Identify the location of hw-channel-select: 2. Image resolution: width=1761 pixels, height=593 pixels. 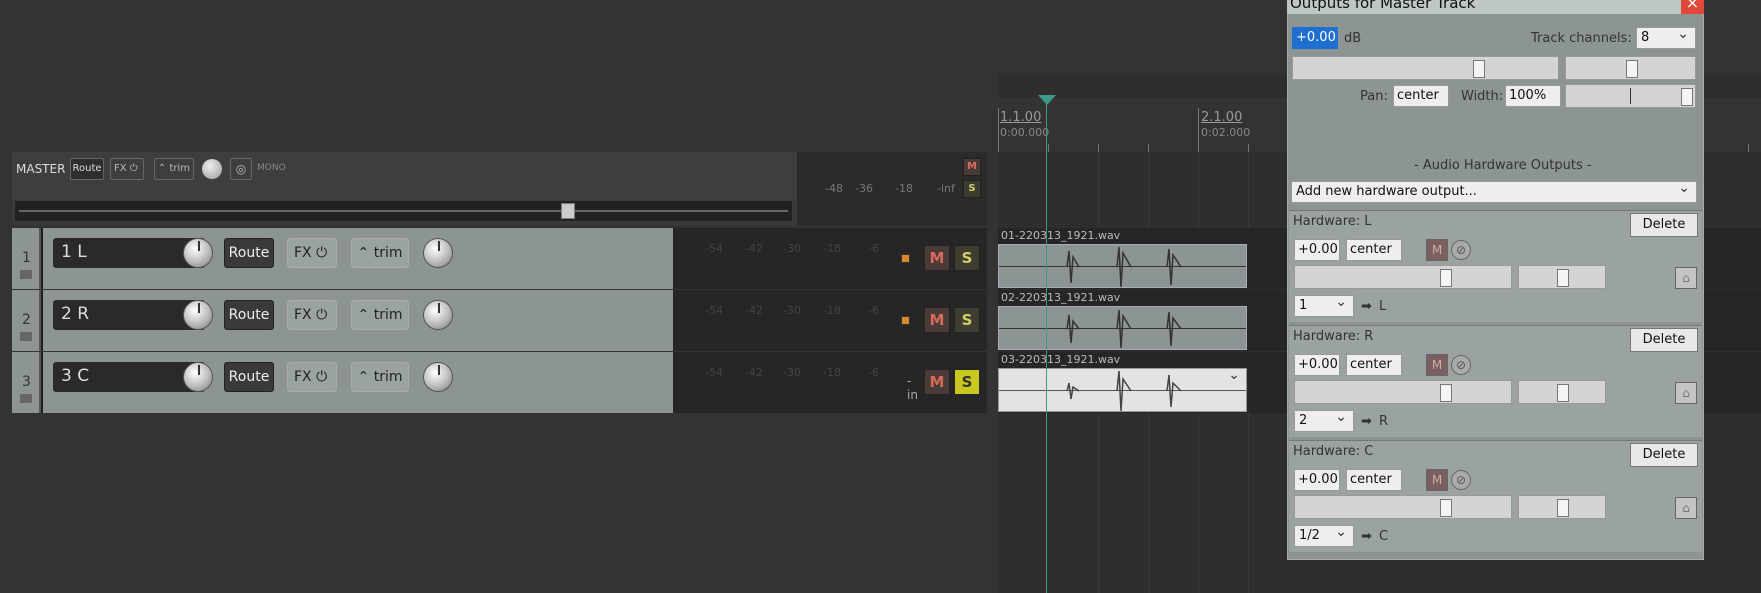
(1324, 420).